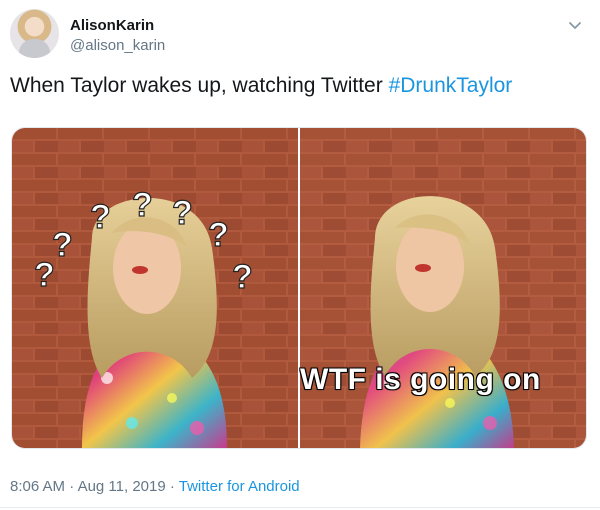 This screenshot has width=600, height=510. Describe the element at coordinates (420, 379) in the screenshot. I see `gif-caption: WTF is going on` at that location.